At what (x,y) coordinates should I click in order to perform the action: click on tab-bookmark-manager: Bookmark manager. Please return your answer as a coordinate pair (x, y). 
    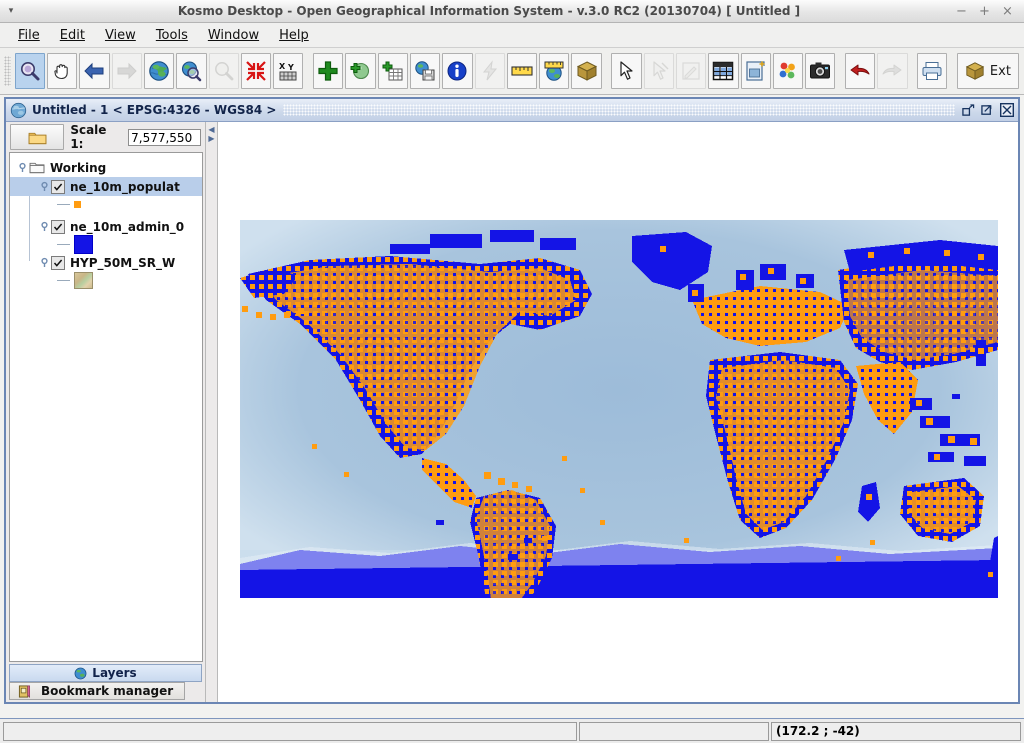
    Looking at the image, I should click on (97, 691).